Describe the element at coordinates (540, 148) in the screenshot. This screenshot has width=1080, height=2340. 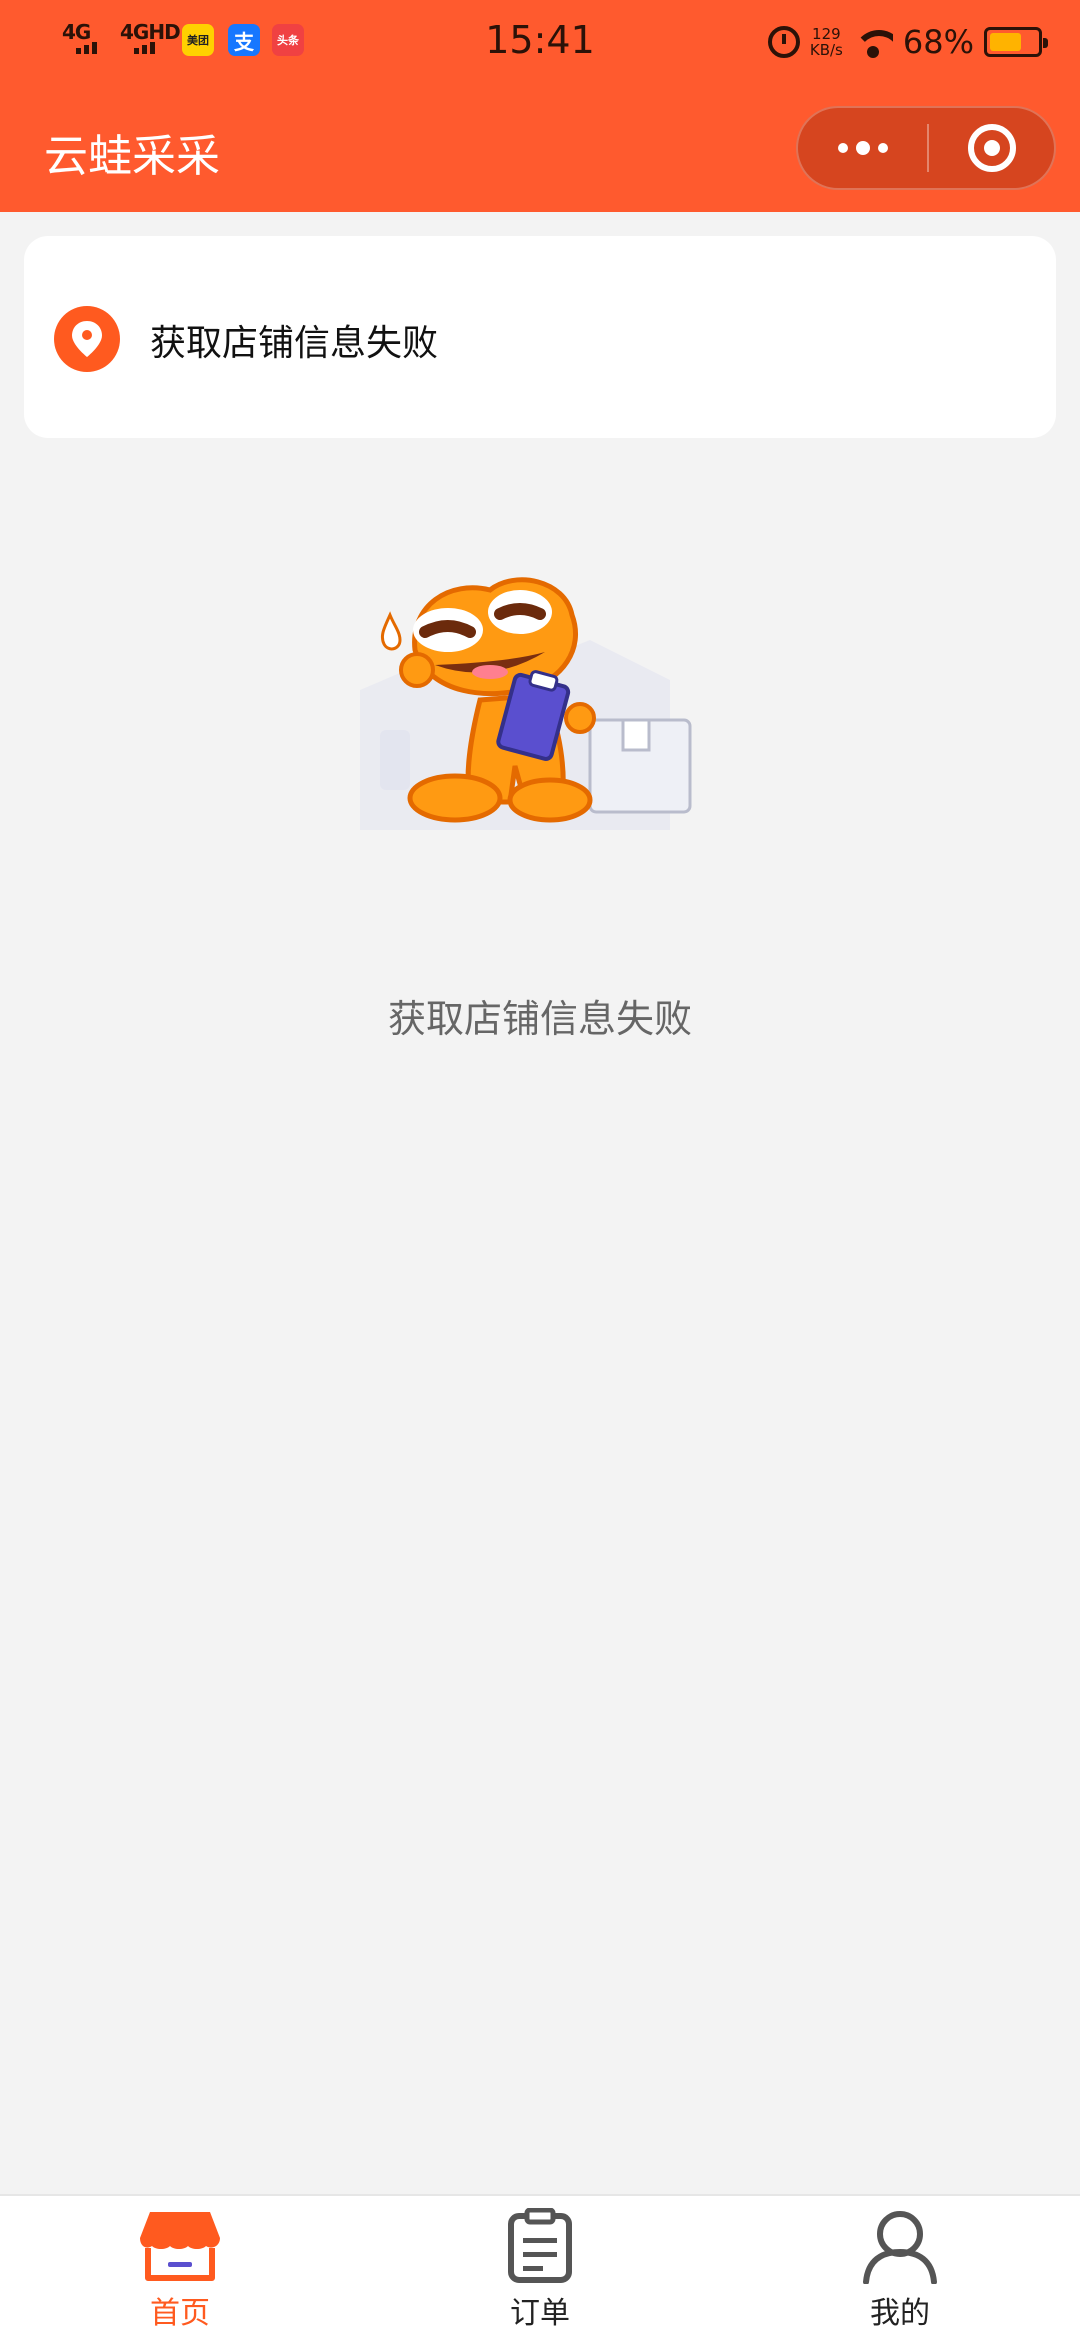
I see `navbar: 云蛙采采` at that location.